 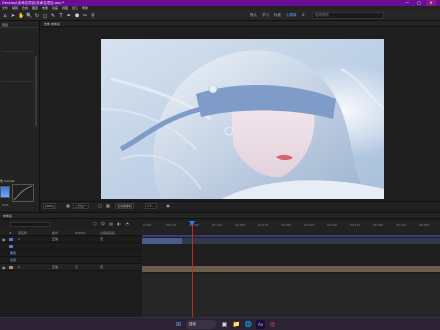 I want to click on ruler-tick: 03:12f, so click(x=309, y=225).